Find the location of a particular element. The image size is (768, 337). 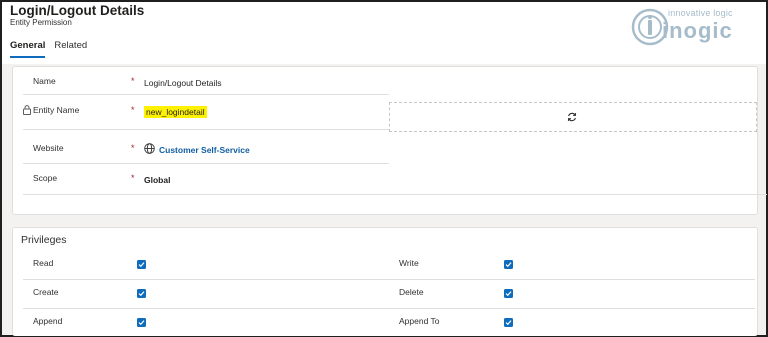

tab-list: General Related is located at coordinates (48, 49).